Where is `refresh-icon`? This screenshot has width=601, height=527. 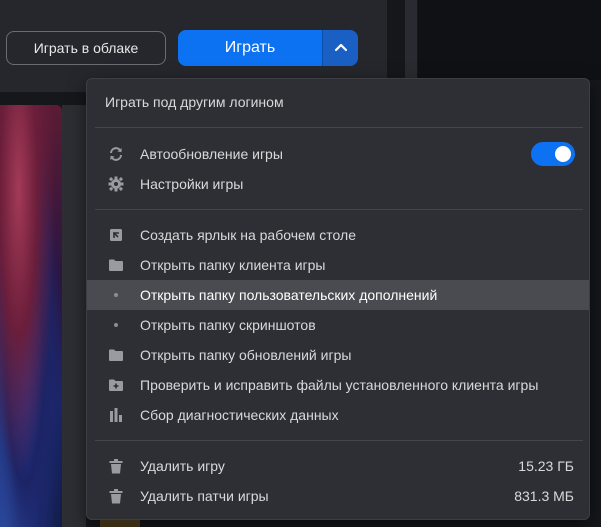
refresh-icon is located at coordinates (116, 154).